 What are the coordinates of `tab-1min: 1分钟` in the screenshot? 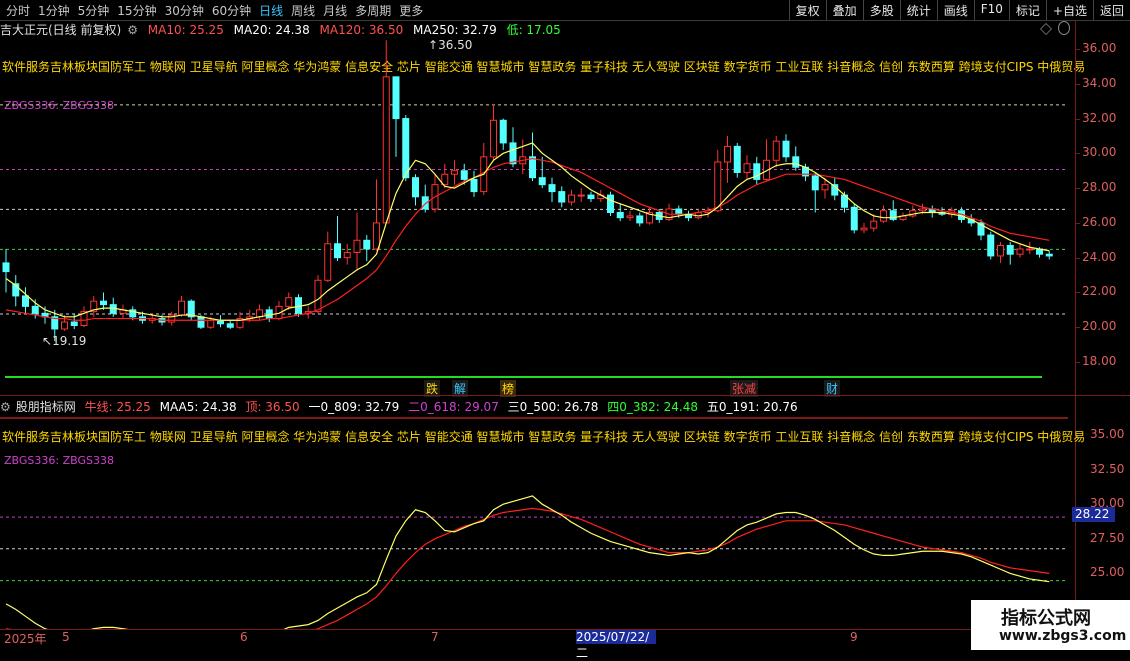 It's located at (54, 10).